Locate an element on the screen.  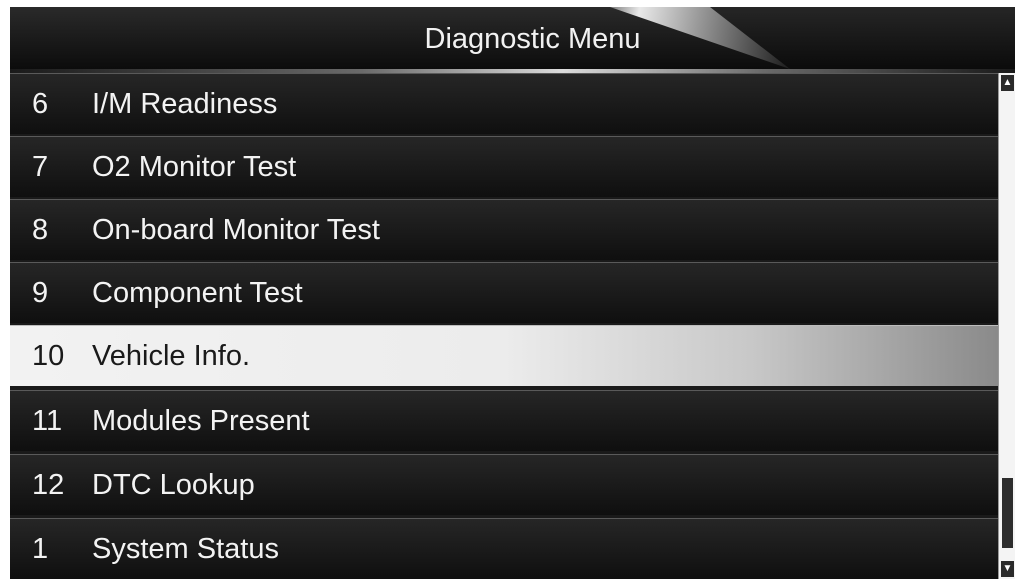
menu-item-number: 7 is located at coordinates (40, 167).